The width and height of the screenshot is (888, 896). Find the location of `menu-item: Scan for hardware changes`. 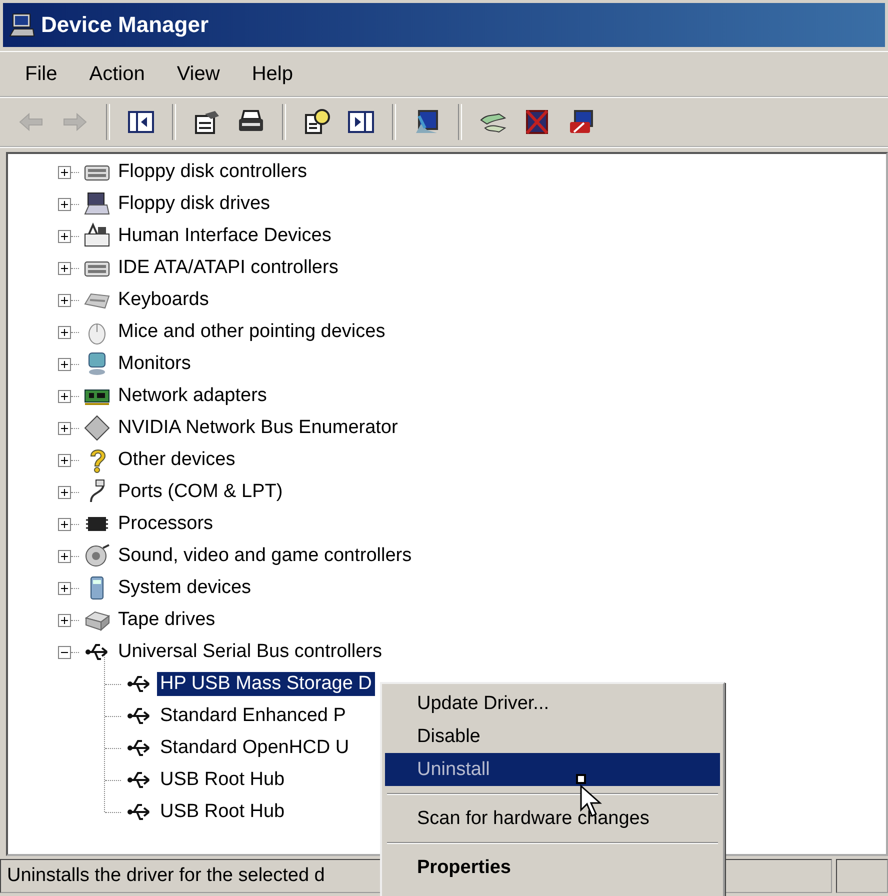

menu-item: Scan for hardware changes is located at coordinates (552, 818).